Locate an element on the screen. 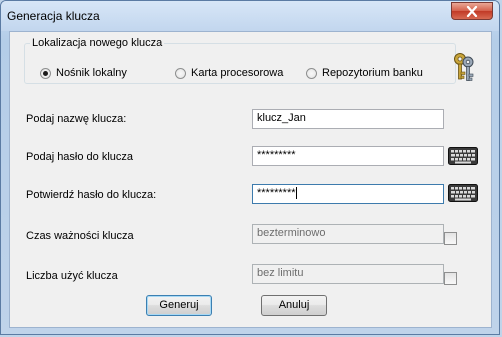 The image size is (502, 337). location-group-legend: Lokalizacja nowego klucza is located at coordinates (97, 43).